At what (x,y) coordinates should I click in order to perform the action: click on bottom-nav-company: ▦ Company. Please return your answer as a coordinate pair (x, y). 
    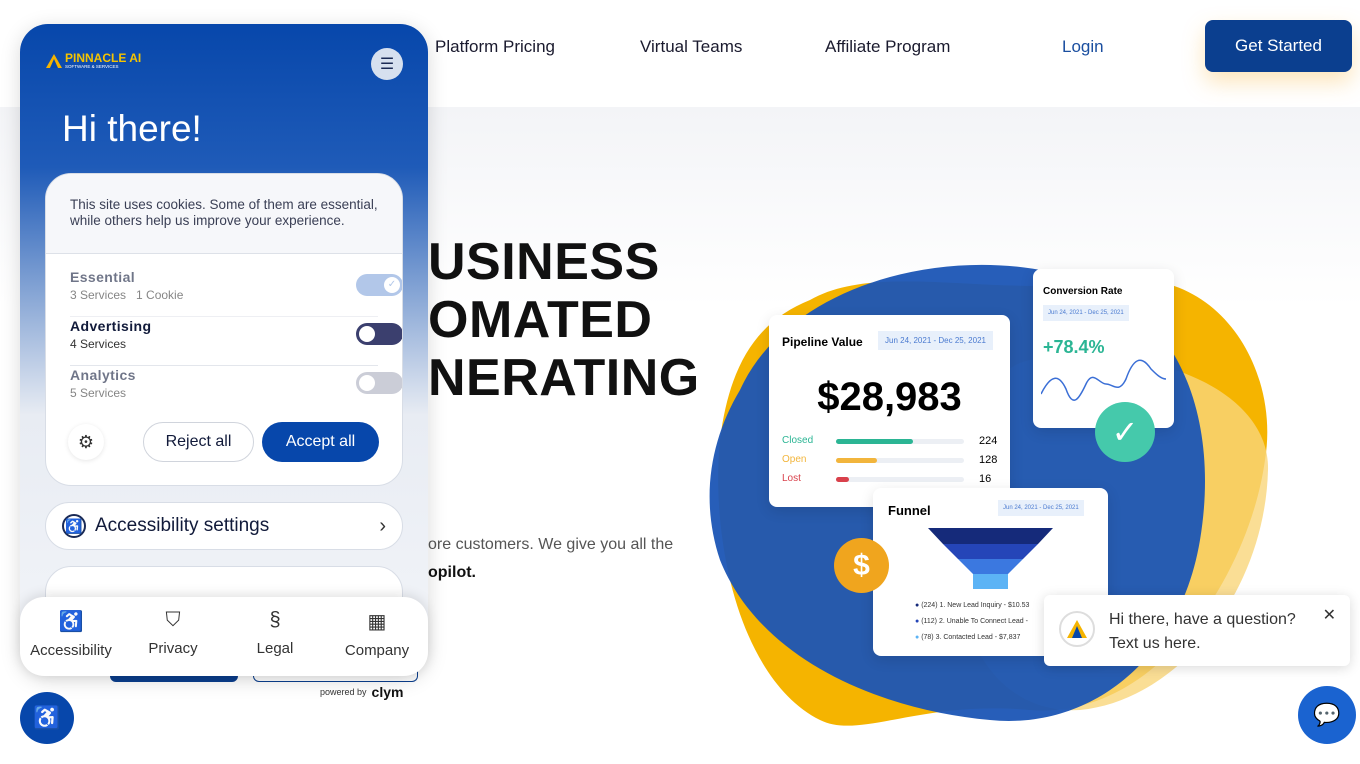
    Looking at the image, I should click on (377, 636).